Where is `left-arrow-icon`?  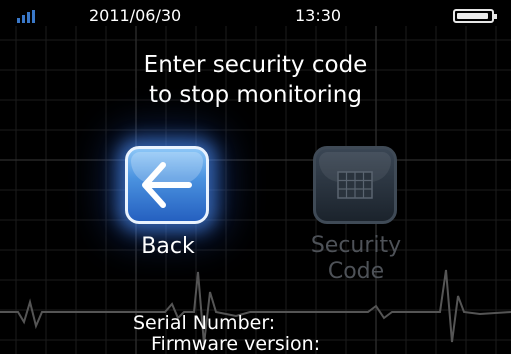
left-arrow-icon is located at coordinates (167, 185).